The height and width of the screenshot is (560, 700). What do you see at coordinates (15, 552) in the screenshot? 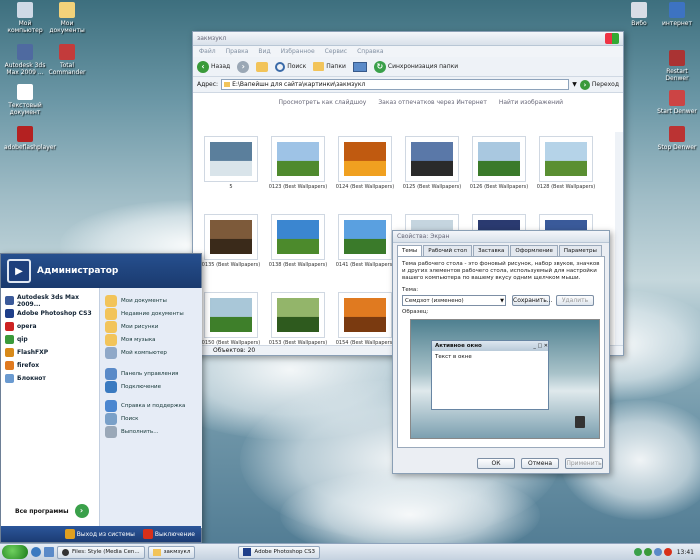
I see `start-button` at bounding box center [15, 552].